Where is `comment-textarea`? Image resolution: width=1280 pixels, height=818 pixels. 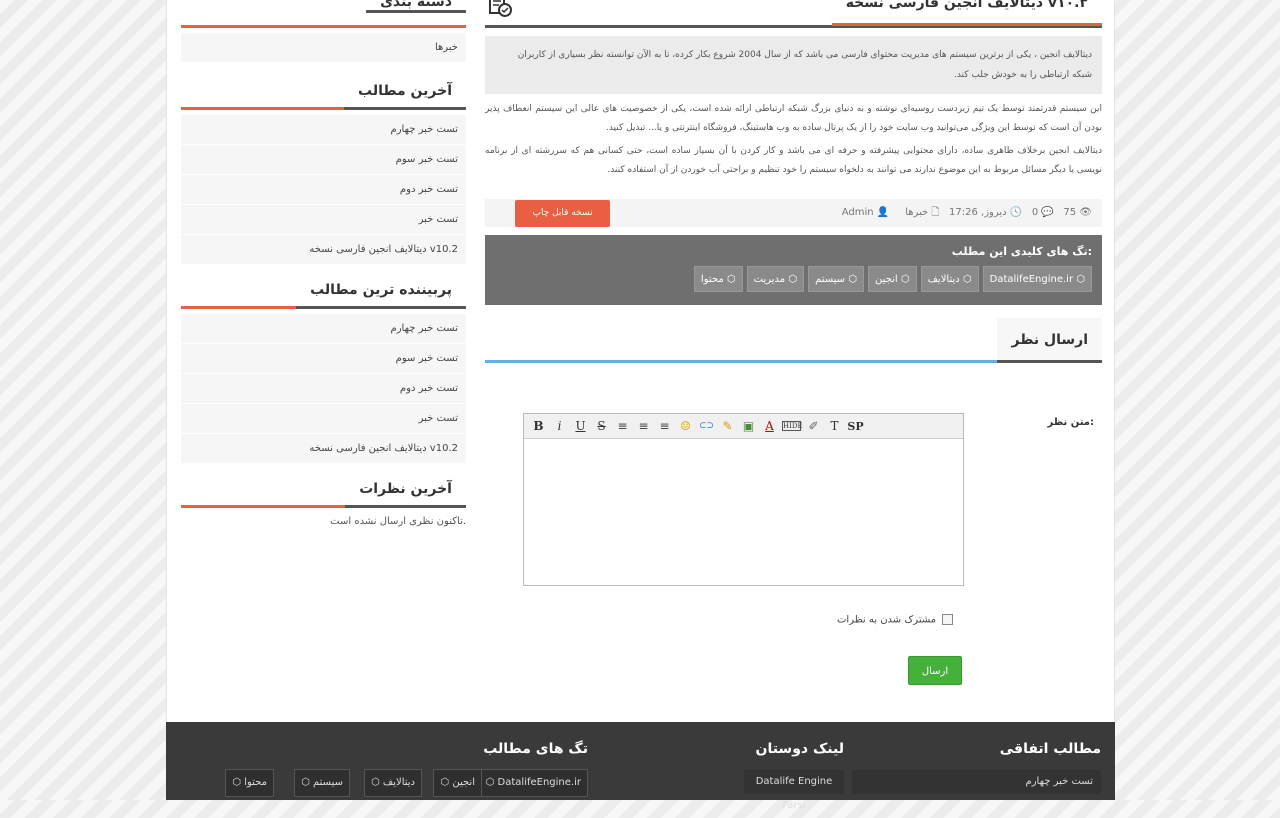
comment-textarea is located at coordinates (743, 512).